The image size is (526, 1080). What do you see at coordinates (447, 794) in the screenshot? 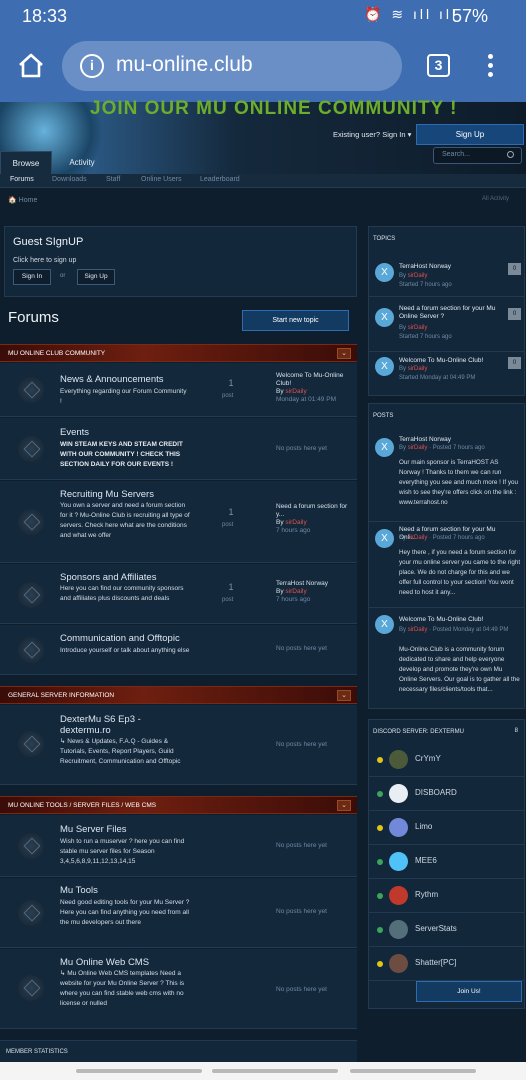
I see `discord-member: DISBOARD` at bounding box center [447, 794].